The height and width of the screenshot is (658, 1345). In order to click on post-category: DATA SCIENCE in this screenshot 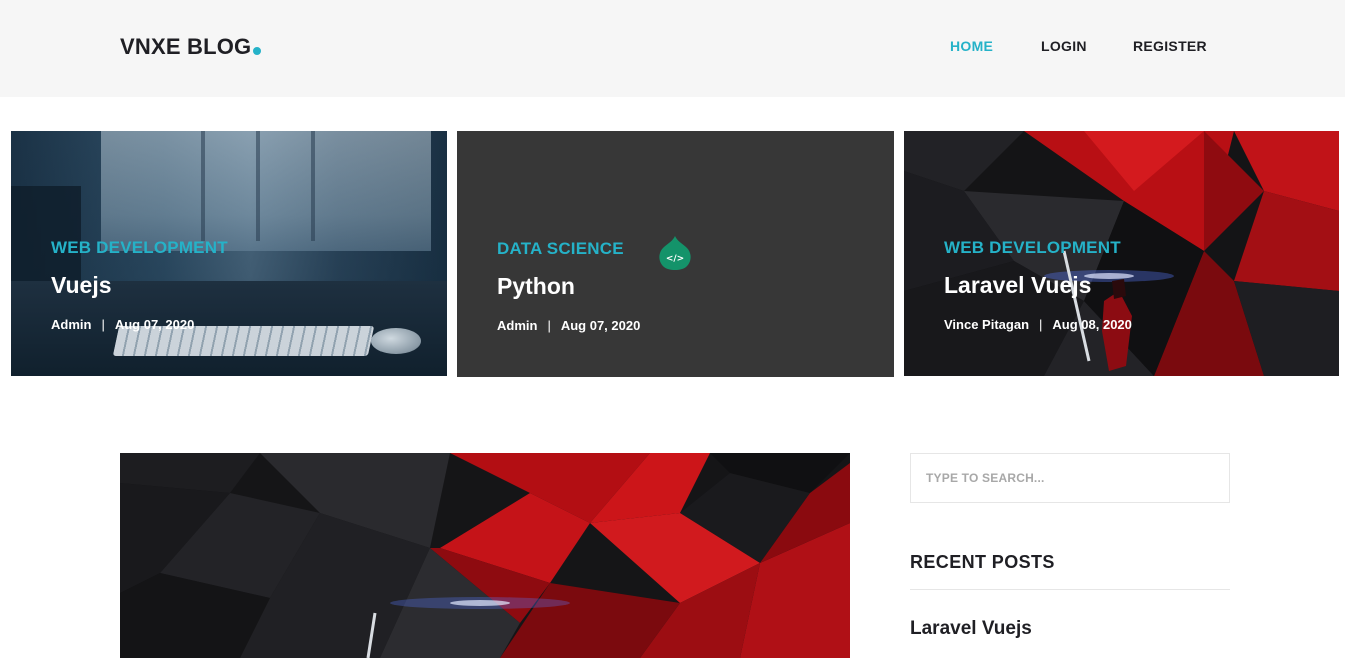, I will do `click(560, 249)`.